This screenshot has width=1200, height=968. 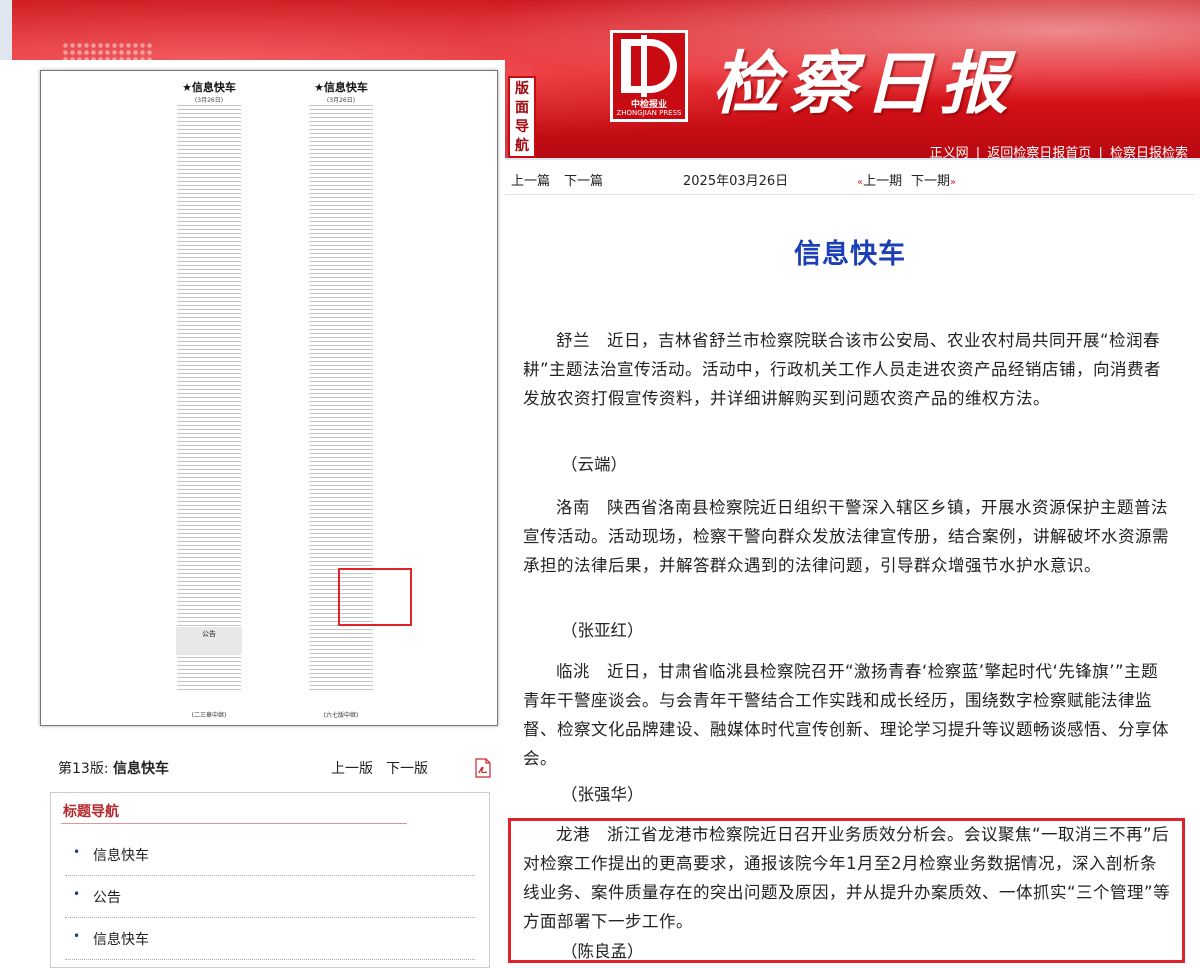 I want to click on next-issue-link: 下一期», so click(x=933, y=179).